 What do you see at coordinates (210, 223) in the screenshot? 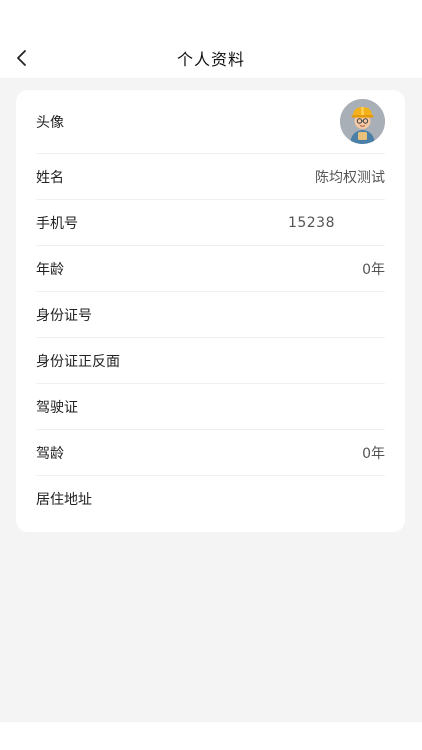
I see `phone-row: 手机号 15238` at bounding box center [210, 223].